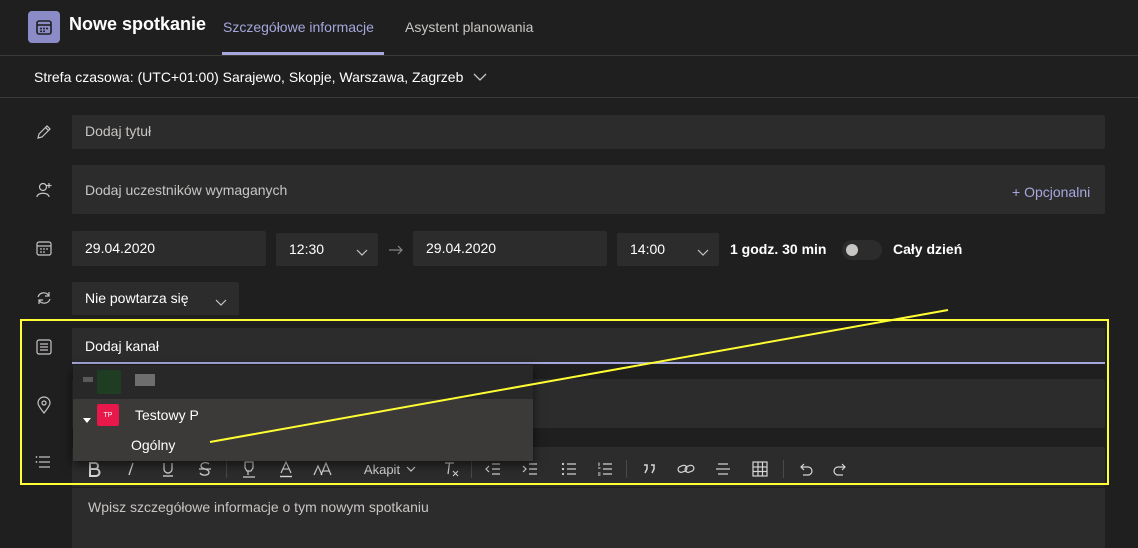  Describe the element at coordinates (137, 298) in the screenshot. I see `repeat-value: Nie powtarza się` at that location.